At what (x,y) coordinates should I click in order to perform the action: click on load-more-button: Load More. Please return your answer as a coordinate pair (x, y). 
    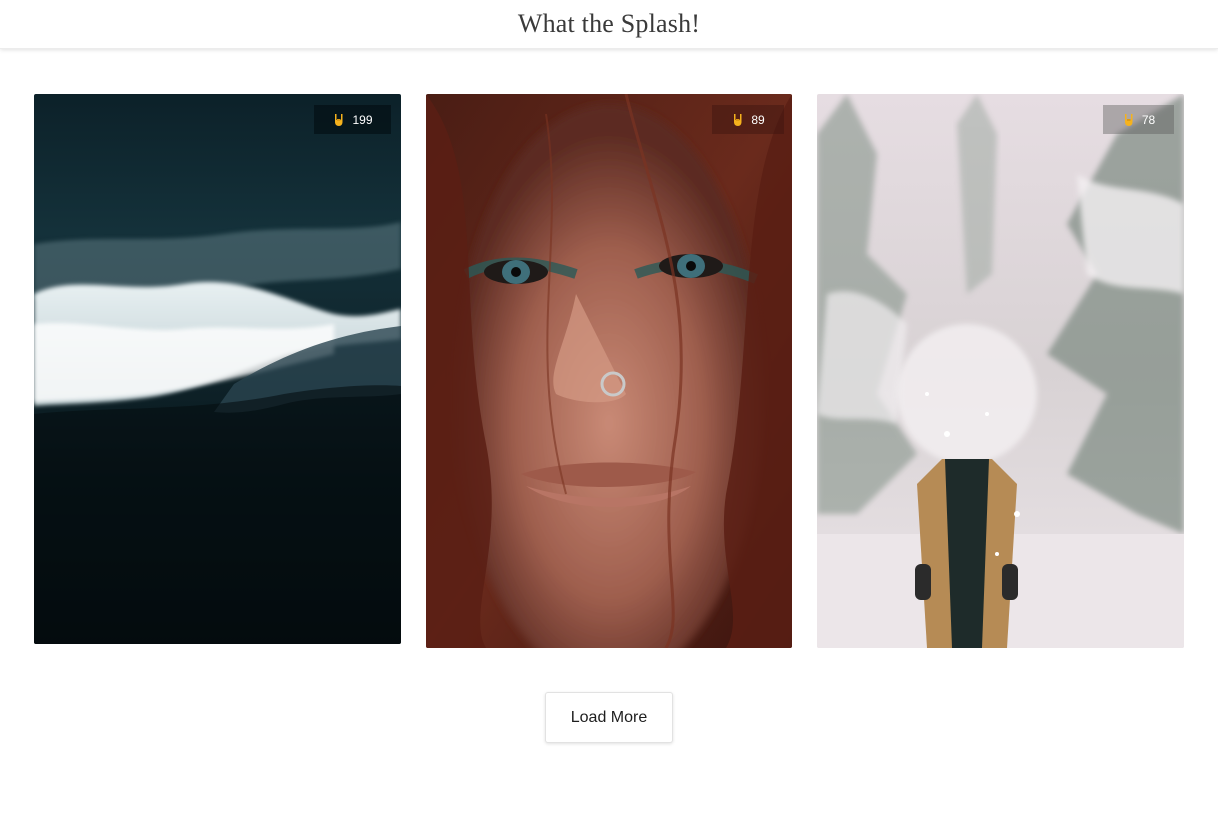
    Looking at the image, I should click on (609, 717).